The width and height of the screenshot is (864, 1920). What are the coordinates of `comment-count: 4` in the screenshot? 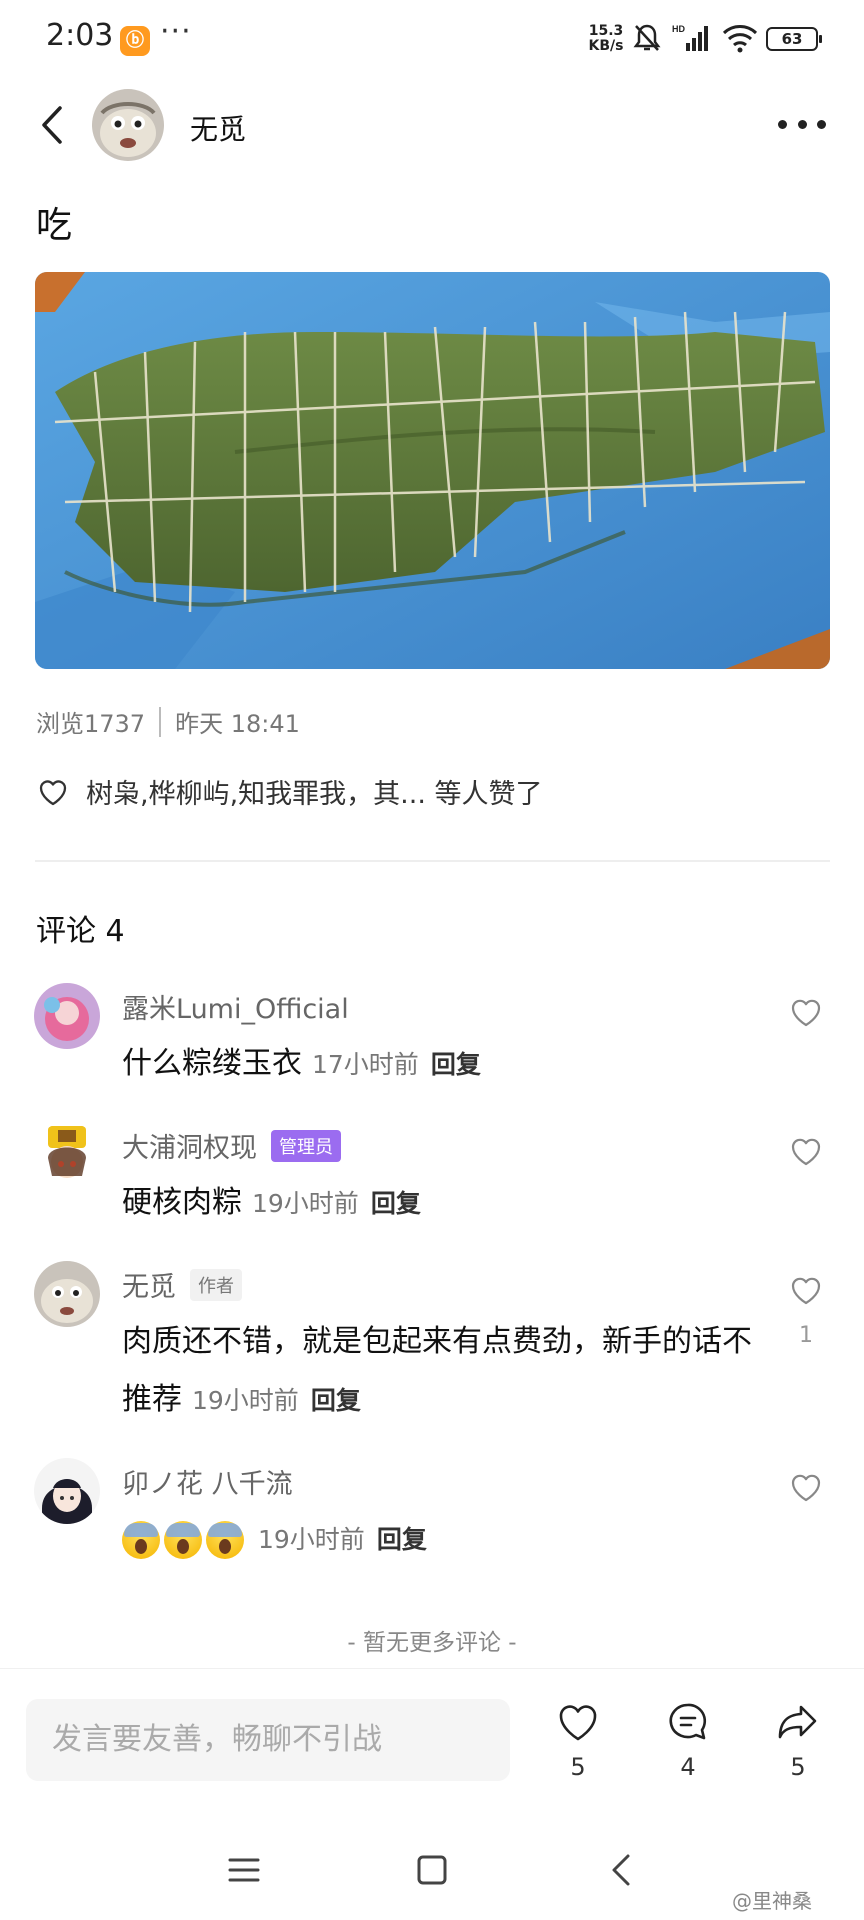 It's located at (688, 1767).